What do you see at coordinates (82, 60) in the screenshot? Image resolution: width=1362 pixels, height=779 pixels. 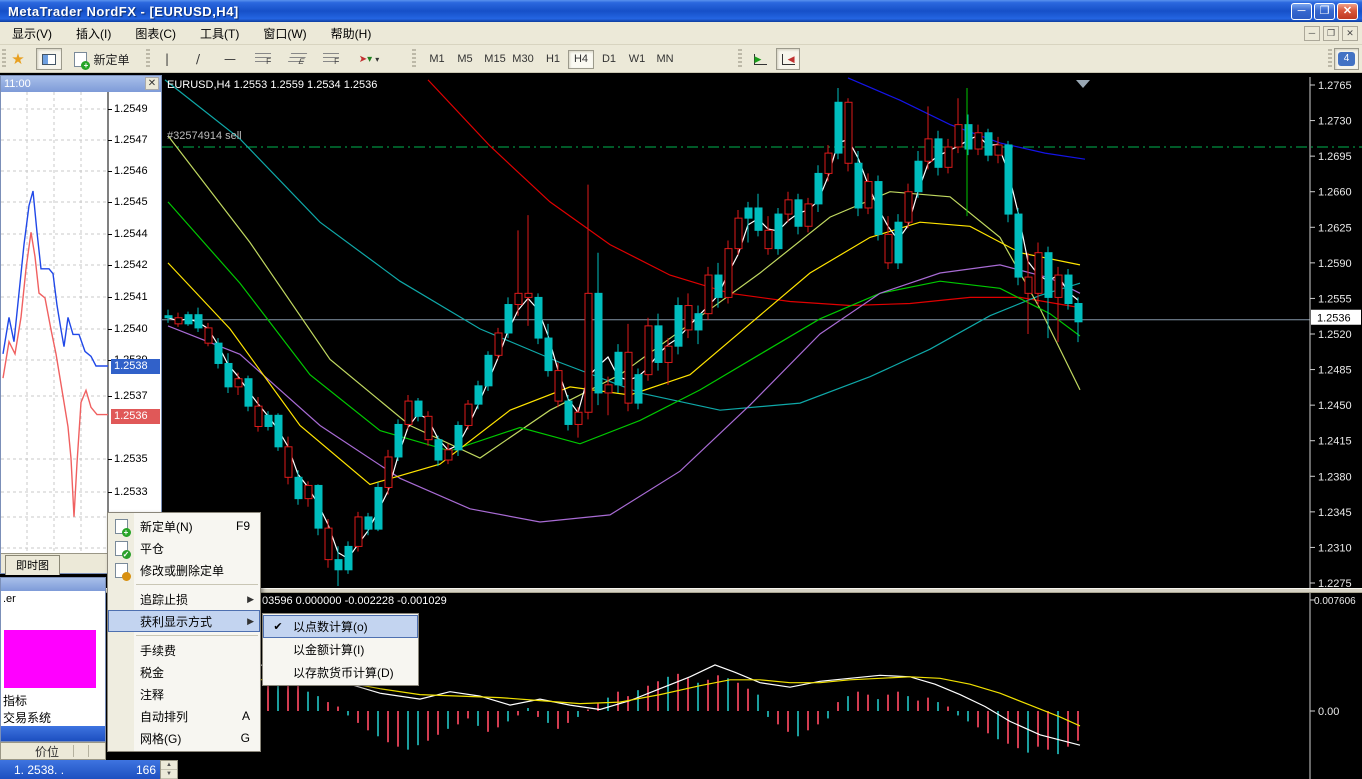 I see `new-order-icon: +` at bounding box center [82, 60].